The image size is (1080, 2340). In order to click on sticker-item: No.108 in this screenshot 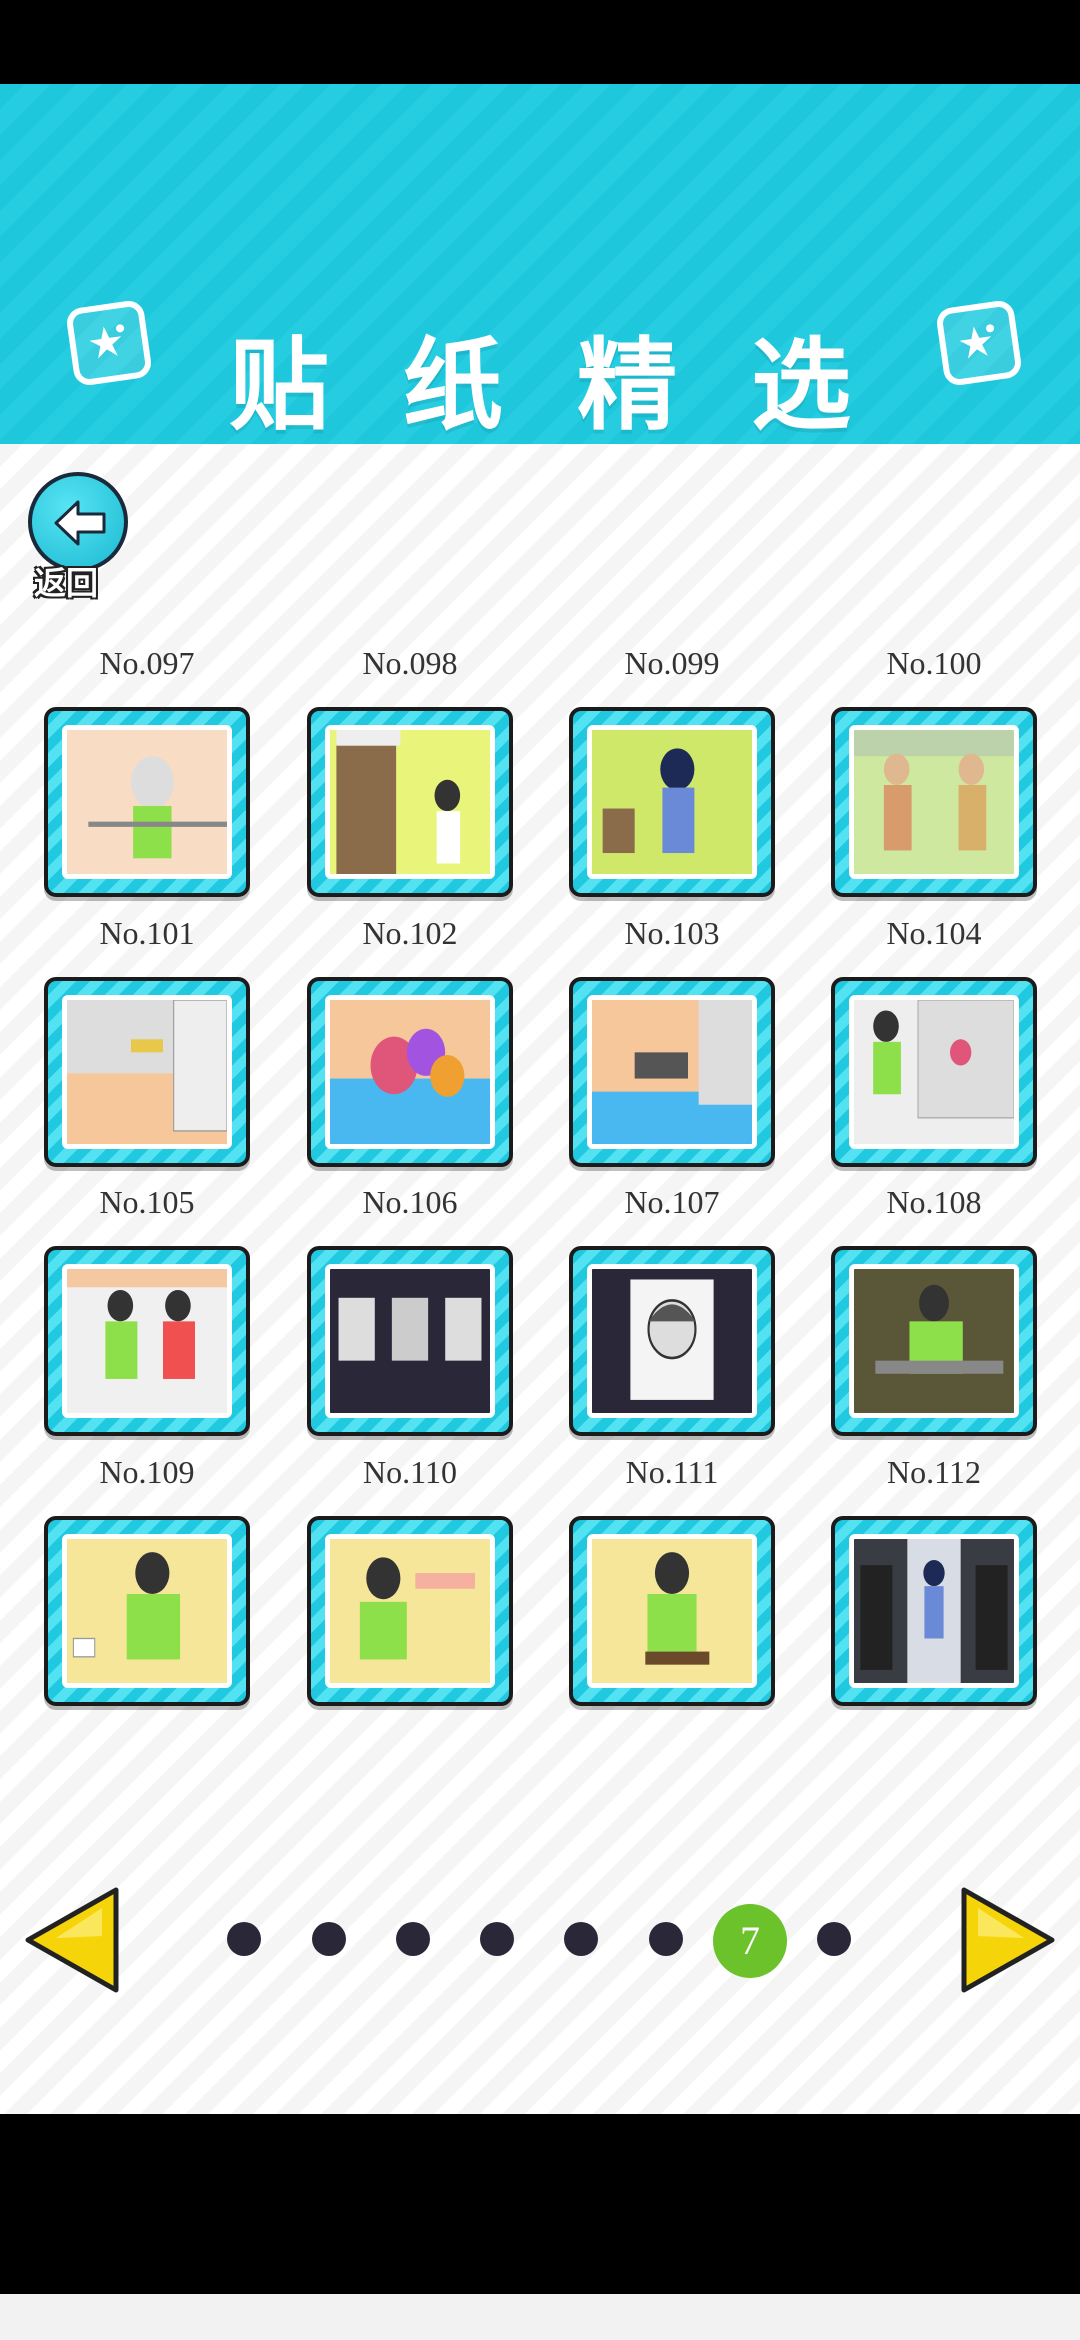, I will do `click(934, 1307)`.